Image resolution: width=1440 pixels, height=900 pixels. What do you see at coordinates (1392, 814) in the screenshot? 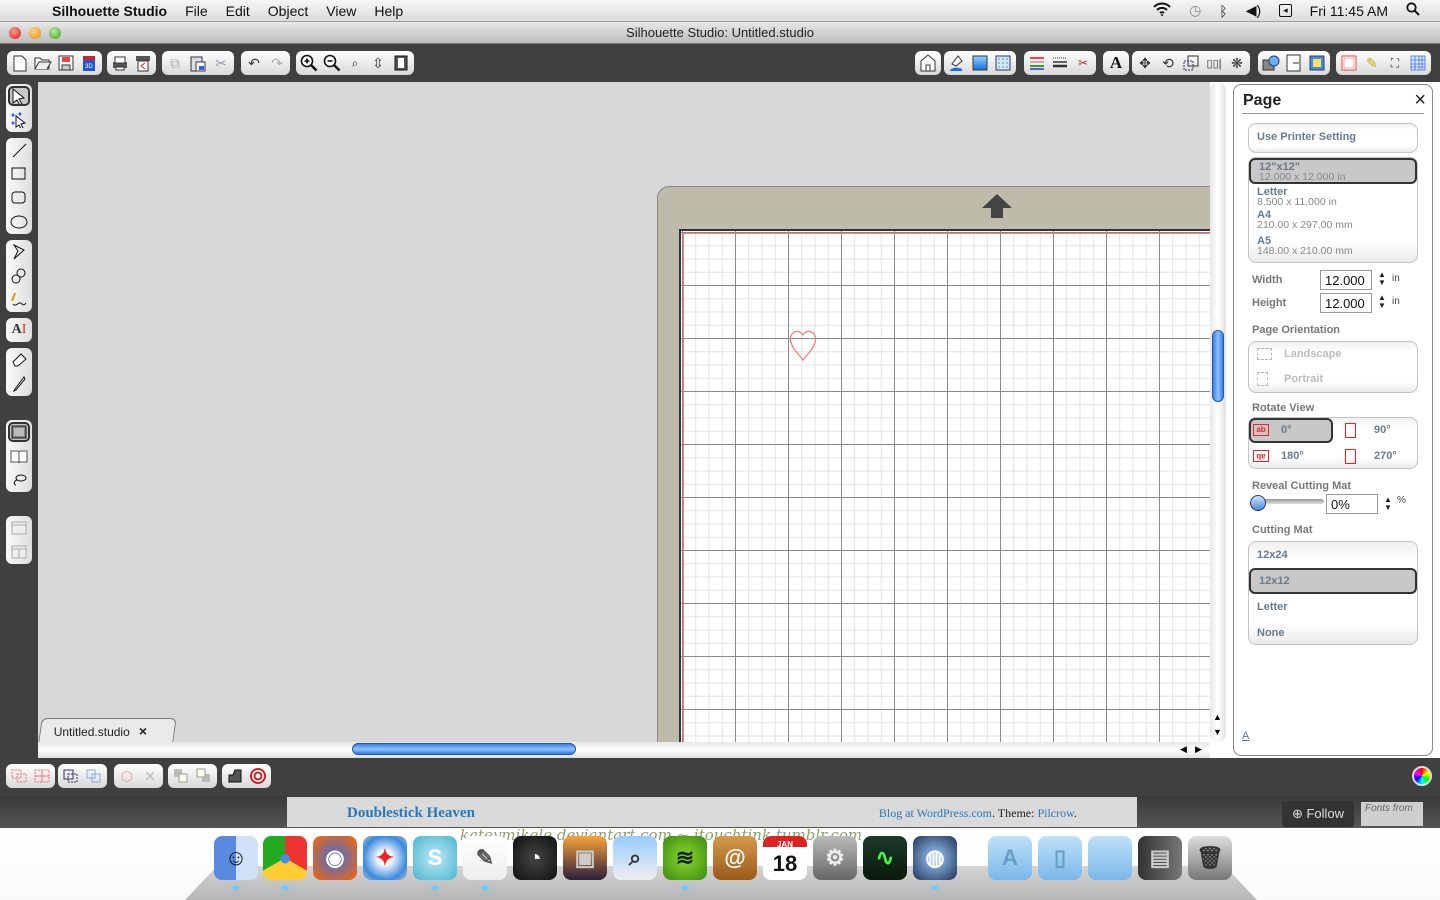
I see `fonts-from-badge: Fonts from` at bounding box center [1392, 814].